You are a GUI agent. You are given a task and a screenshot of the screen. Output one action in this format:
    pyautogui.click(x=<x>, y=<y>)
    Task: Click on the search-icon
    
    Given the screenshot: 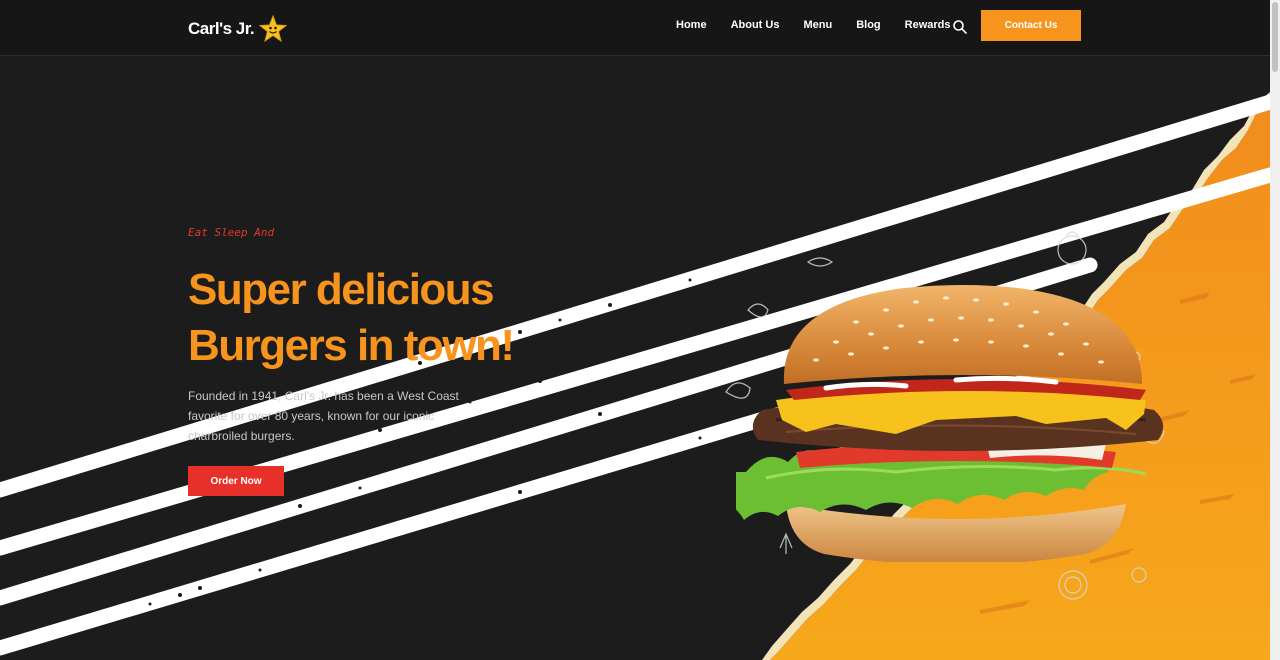 What is the action you would take?
    pyautogui.click(x=960, y=27)
    